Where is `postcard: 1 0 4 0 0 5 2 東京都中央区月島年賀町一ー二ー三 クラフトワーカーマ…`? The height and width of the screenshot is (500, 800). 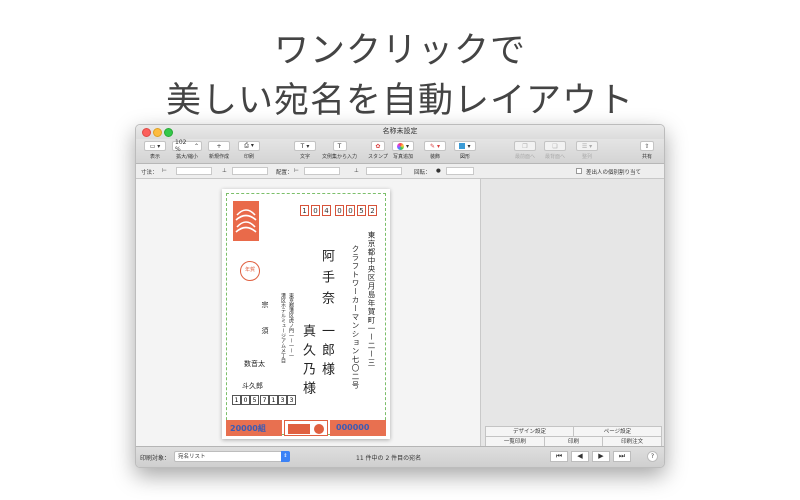
postcard: 1 0 4 0 0 5 2 東京都中央区月島年賀町一ー二ー三 クラフトワーカーマ… is located at coordinates (306, 314).